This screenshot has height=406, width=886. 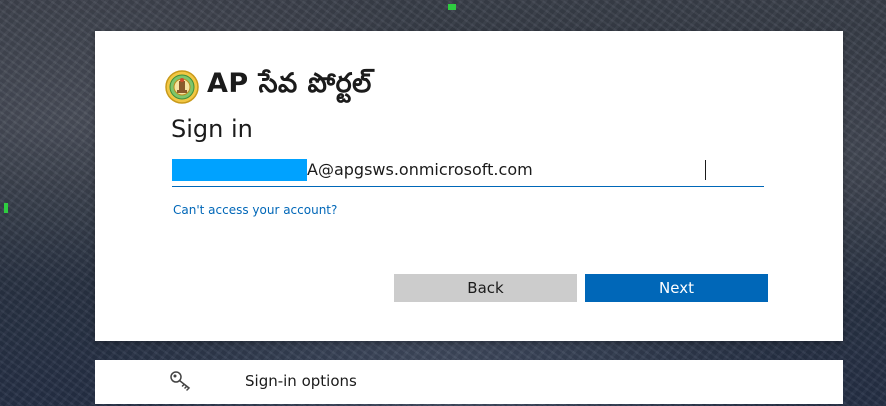 I want to click on email-redaction-block, so click(x=239, y=170).